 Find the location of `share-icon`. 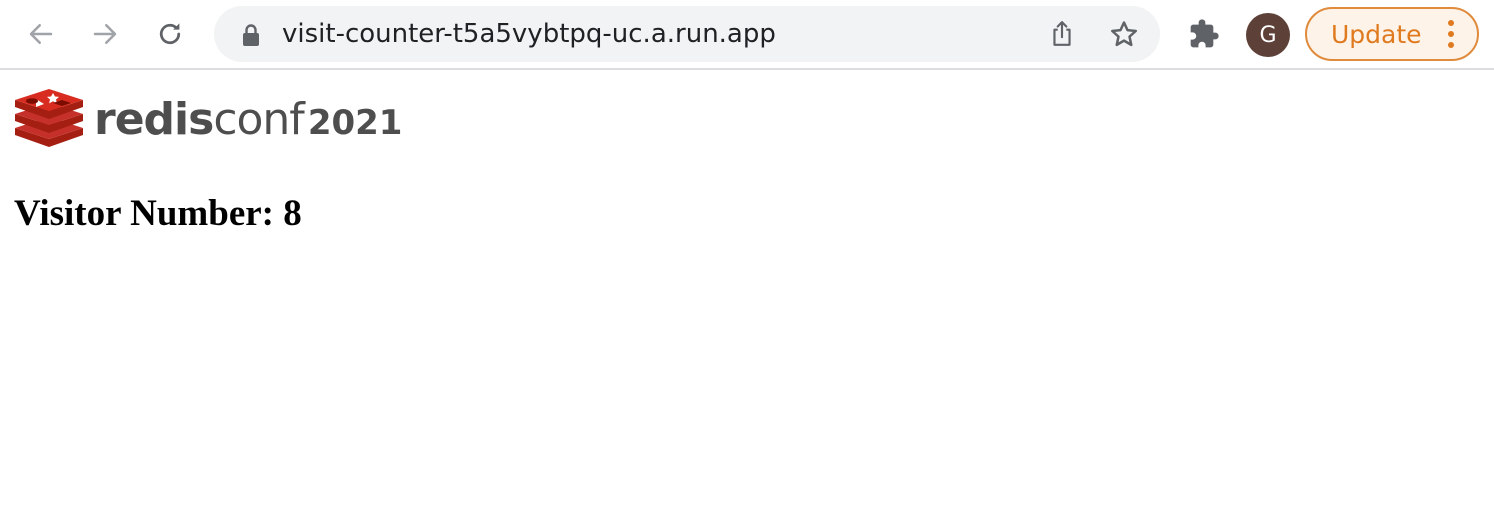

share-icon is located at coordinates (1062, 33).